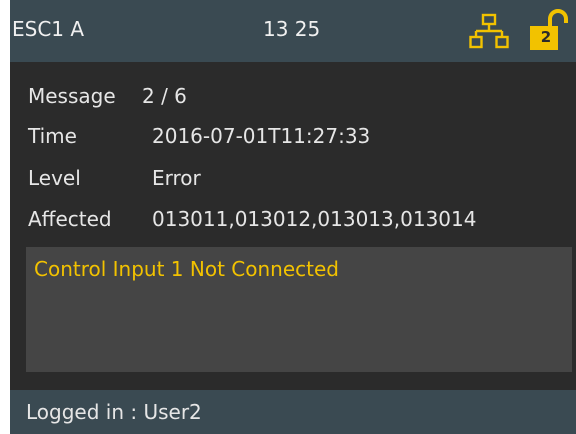 The height and width of the screenshot is (434, 576). Describe the element at coordinates (186, 269) in the screenshot. I see `message-text: Control Input 1 Not Connected` at that location.